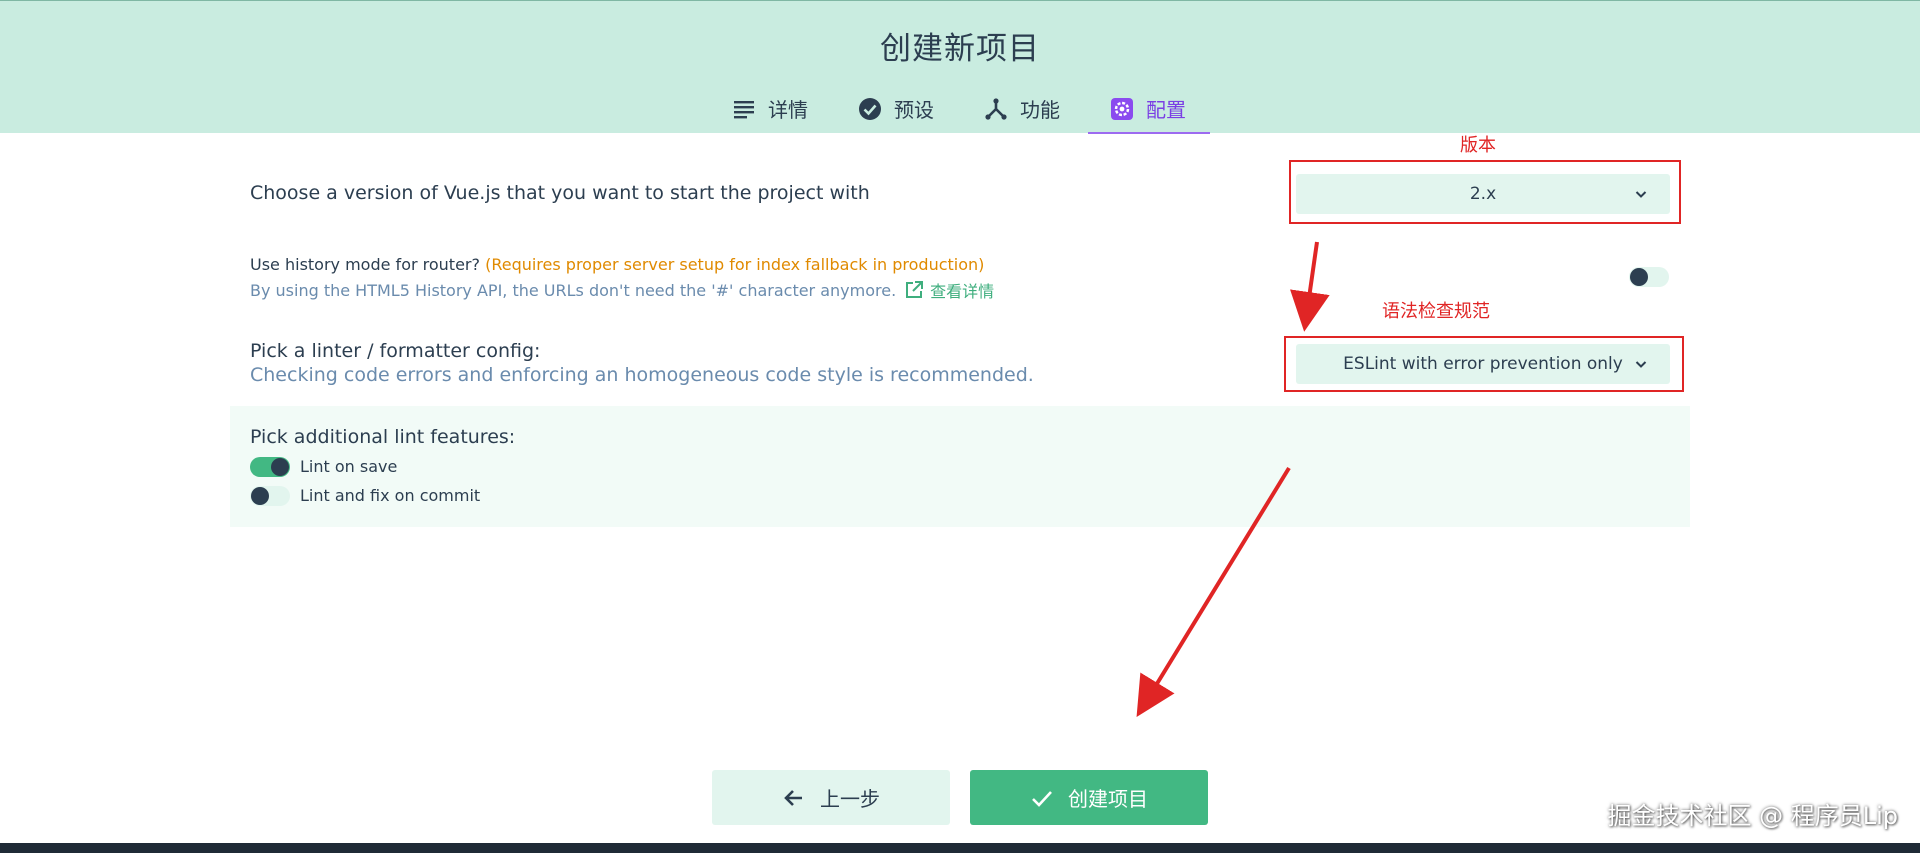 This screenshot has width=1920, height=853. I want to click on lint-on-save-toggle, so click(270, 467).